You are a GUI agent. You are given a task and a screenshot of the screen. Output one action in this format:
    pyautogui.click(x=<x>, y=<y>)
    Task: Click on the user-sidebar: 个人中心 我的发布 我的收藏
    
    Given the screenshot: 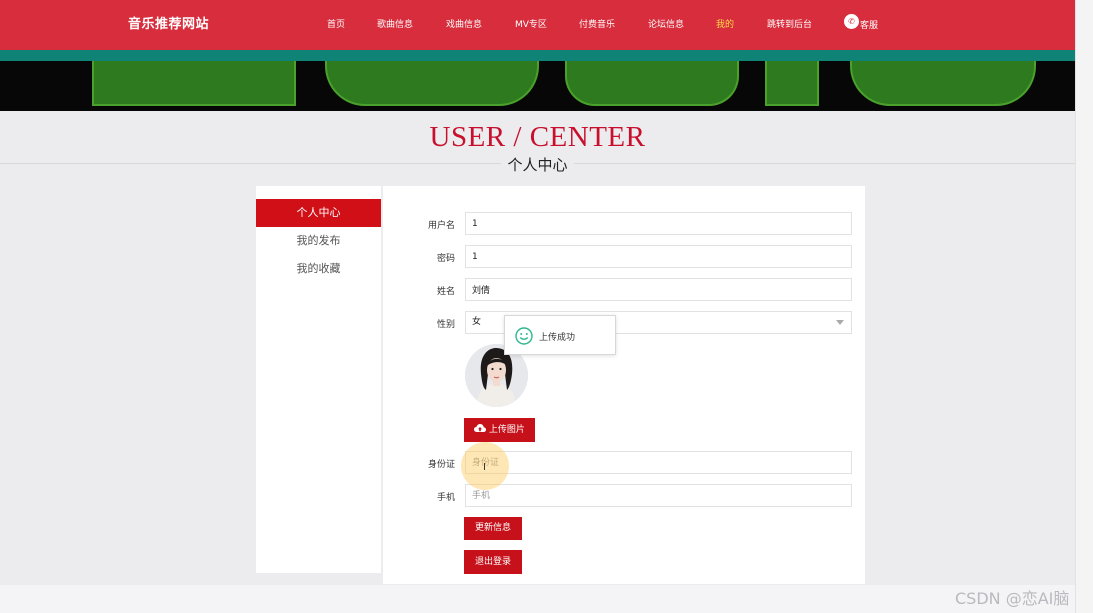 What is the action you would take?
    pyautogui.click(x=318, y=379)
    